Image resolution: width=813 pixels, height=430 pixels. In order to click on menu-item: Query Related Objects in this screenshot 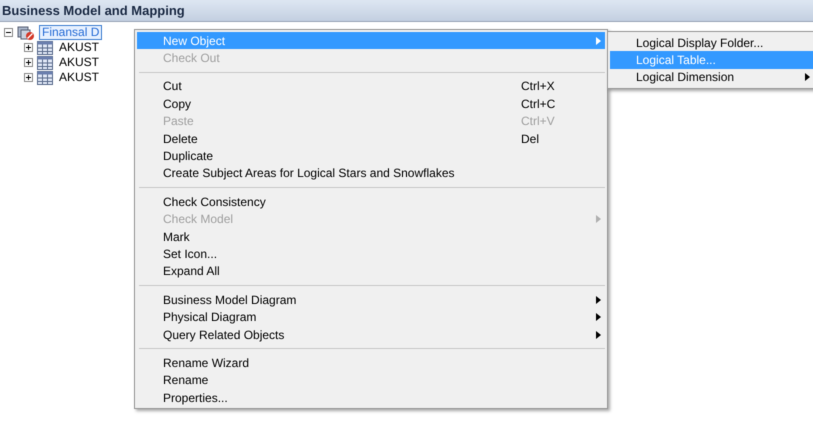, I will do `click(371, 335)`.